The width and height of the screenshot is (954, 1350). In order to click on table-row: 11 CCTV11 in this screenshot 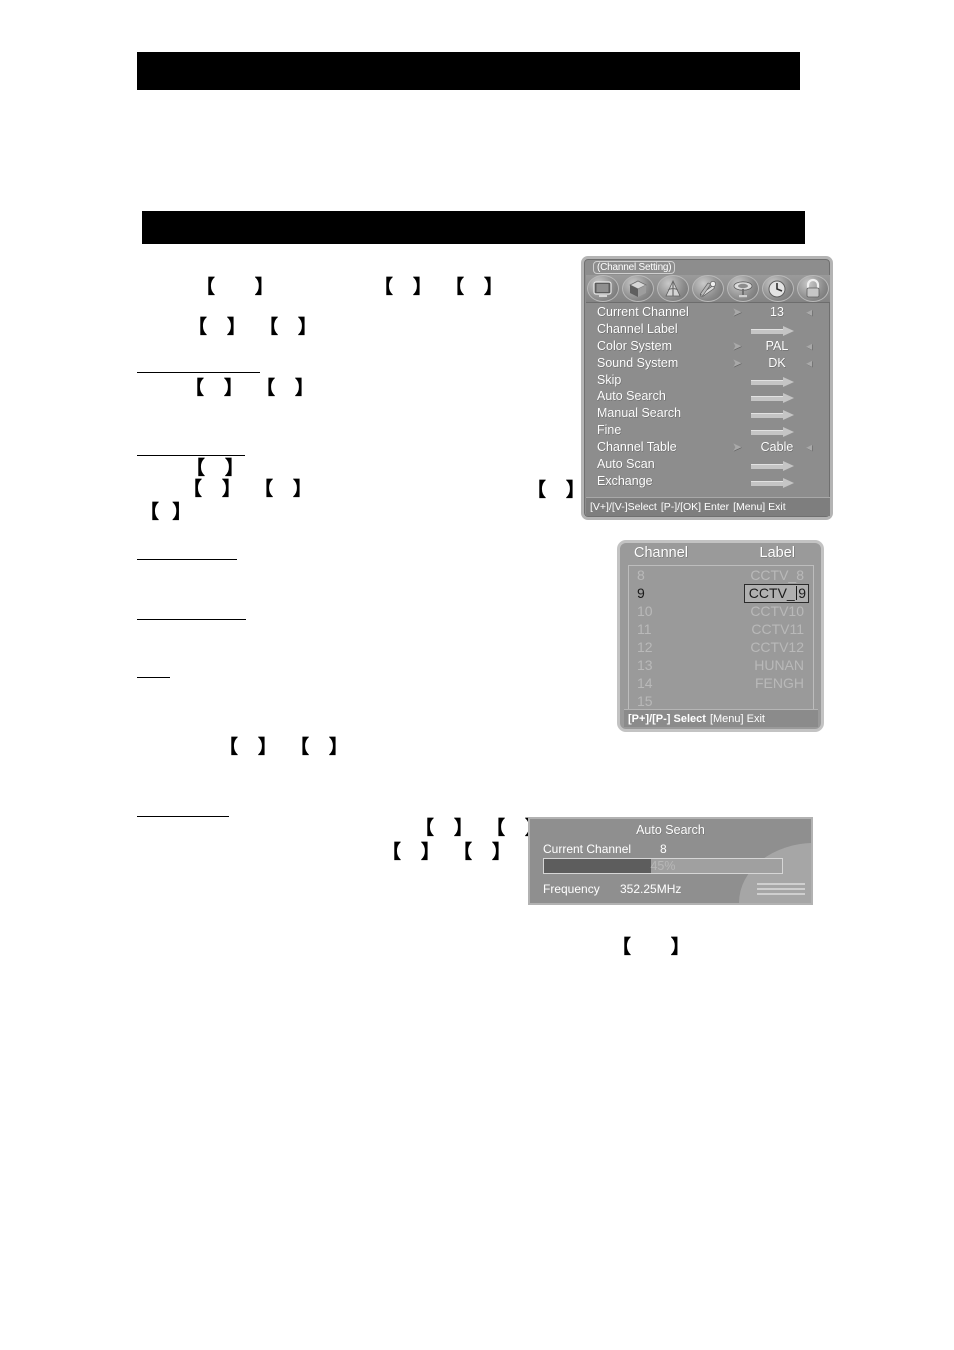, I will do `click(721, 630)`.